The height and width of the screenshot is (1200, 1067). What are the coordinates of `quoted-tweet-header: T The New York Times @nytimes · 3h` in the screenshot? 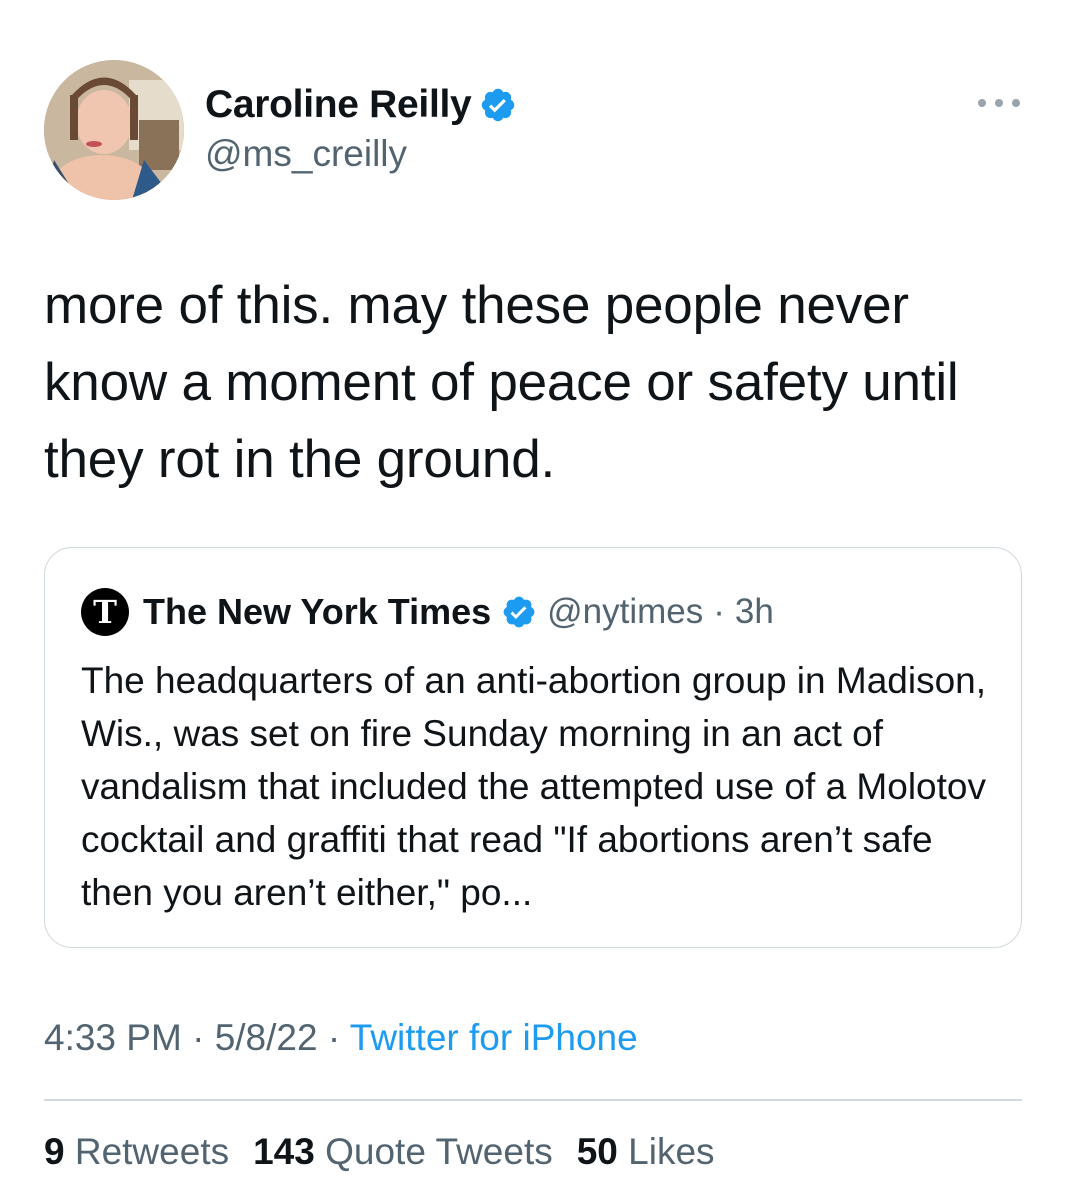 It's located at (427, 612).